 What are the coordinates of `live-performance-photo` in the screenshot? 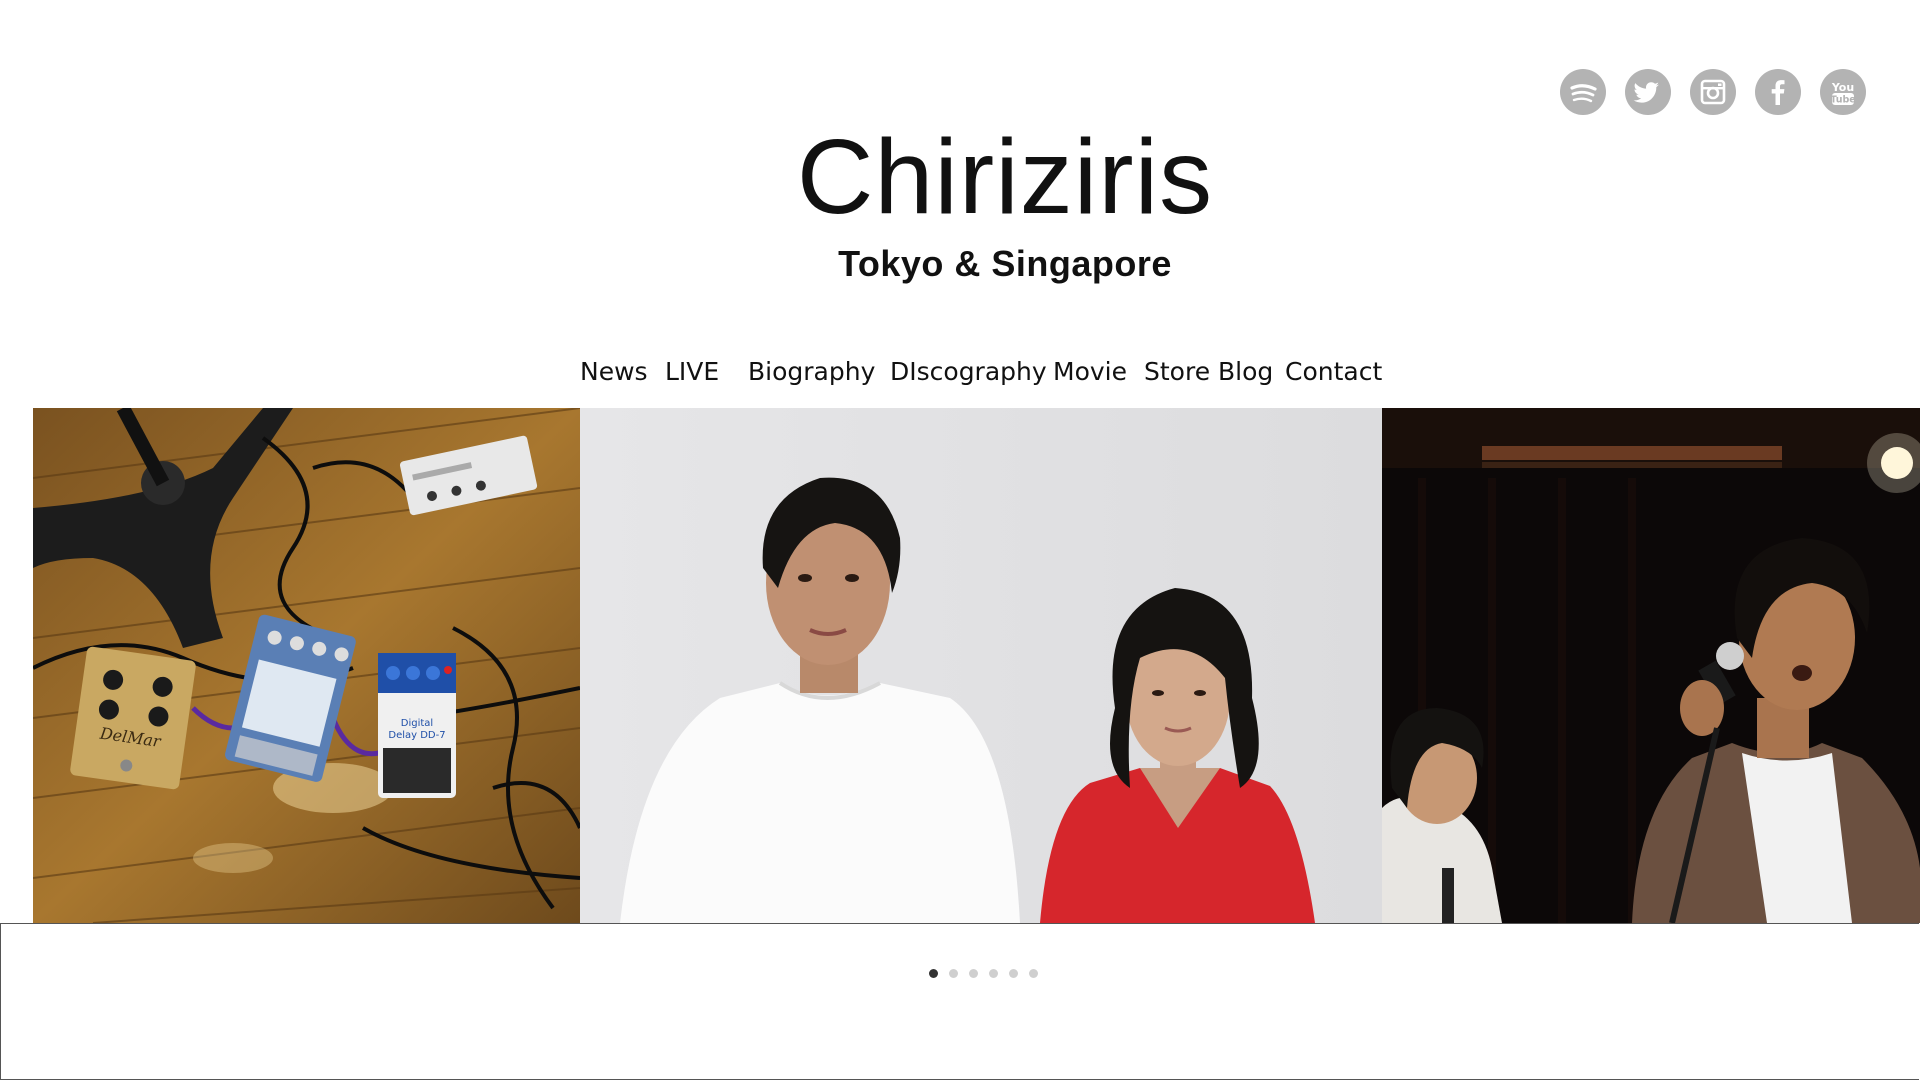 It's located at (1651, 665).